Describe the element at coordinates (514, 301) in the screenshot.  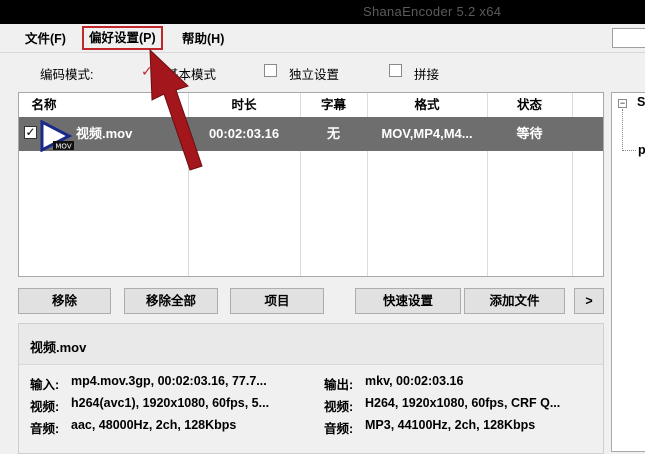
I see `add-file-button: 添加文件` at that location.